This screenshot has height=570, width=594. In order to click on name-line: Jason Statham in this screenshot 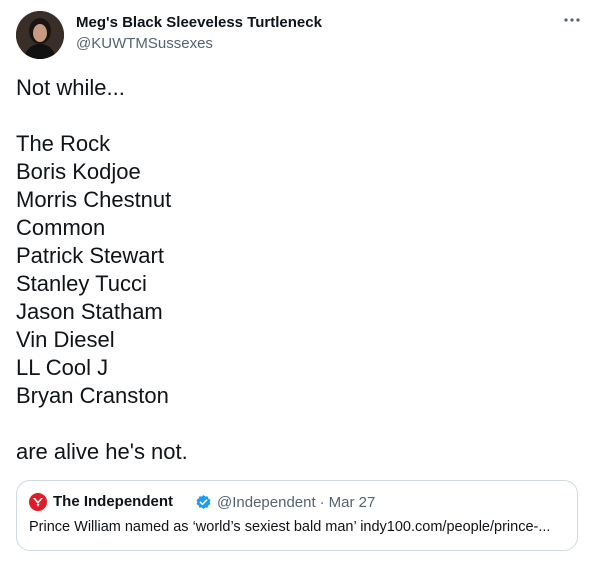, I will do `click(89, 311)`.